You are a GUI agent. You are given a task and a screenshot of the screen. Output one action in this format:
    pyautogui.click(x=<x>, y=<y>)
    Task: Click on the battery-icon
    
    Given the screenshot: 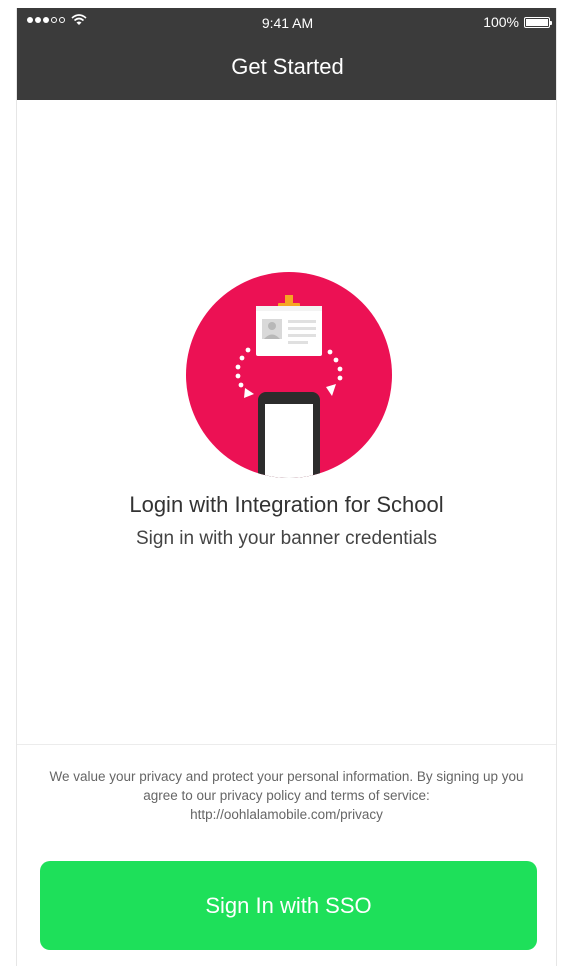 What is the action you would take?
    pyautogui.click(x=538, y=22)
    